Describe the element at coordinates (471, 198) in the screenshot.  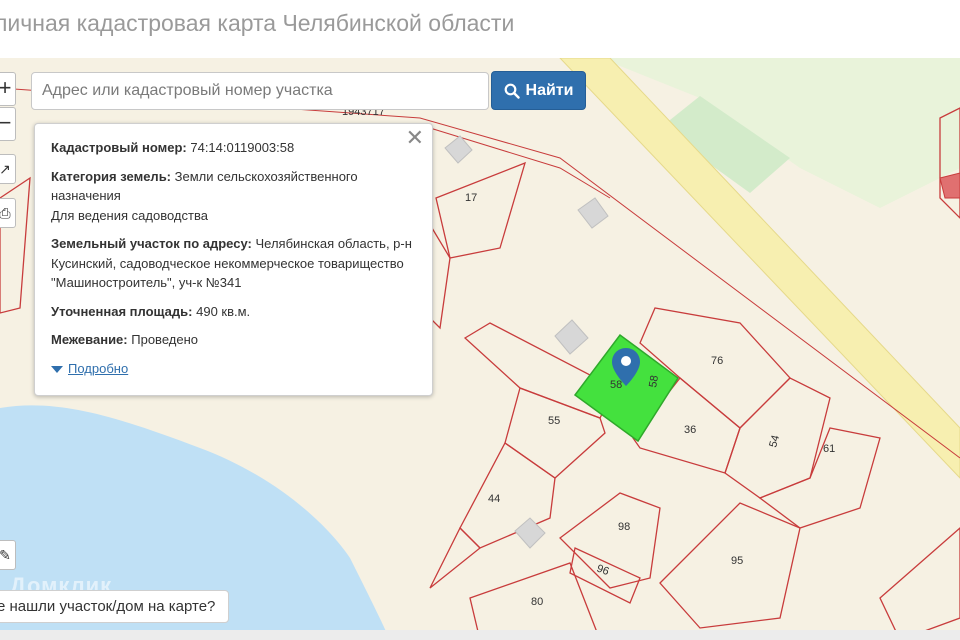
I see `parcel-label: 17` at that location.